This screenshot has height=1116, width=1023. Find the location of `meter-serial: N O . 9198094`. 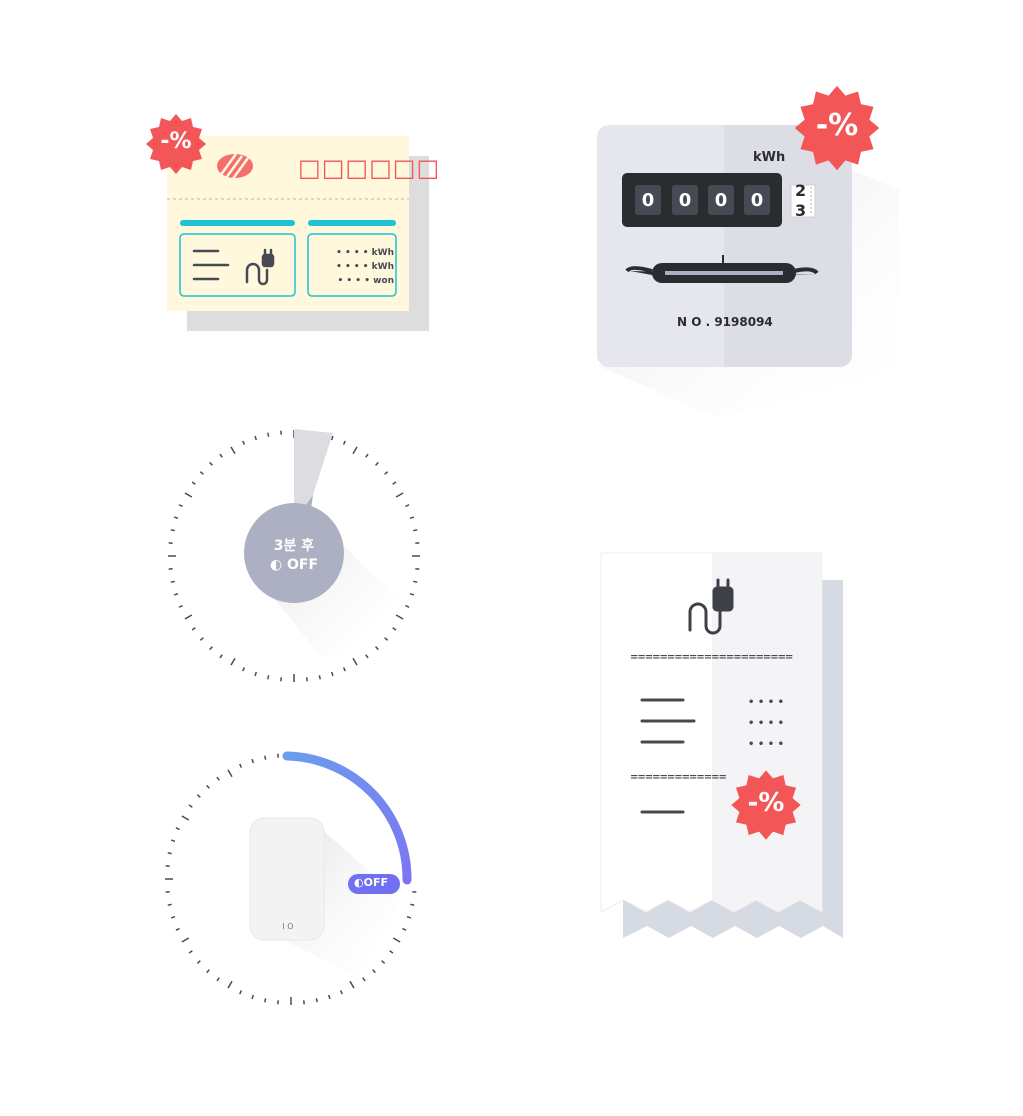

meter-serial: N O . 9198094 is located at coordinates (725, 322).